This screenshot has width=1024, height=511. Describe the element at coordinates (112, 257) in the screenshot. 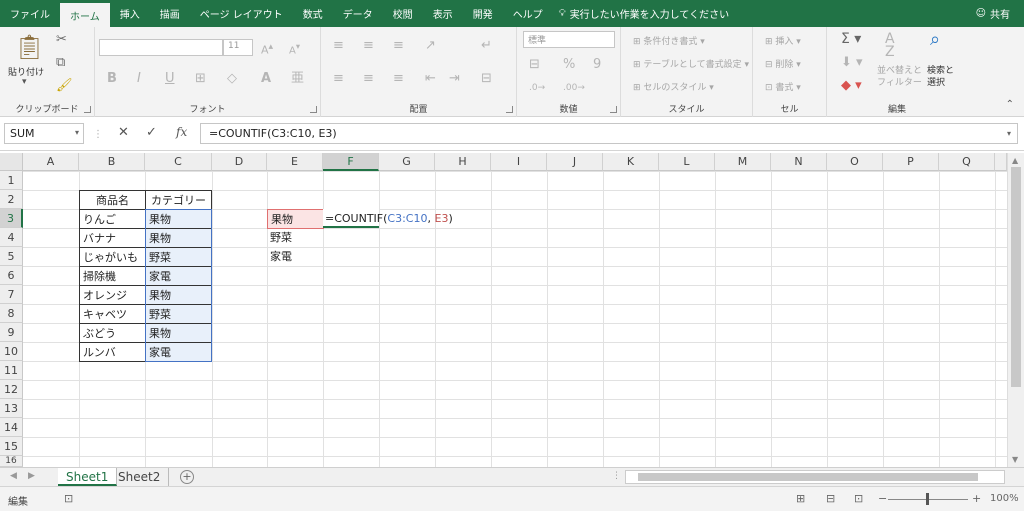

I see `table-cell-product: じゃがいも` at that location.